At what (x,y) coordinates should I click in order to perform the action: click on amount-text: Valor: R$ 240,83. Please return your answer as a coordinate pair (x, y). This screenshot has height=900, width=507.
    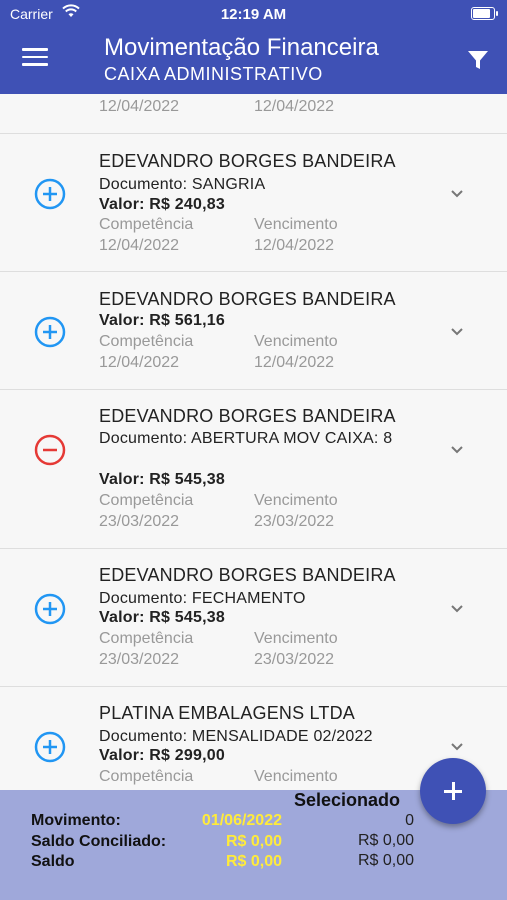
    Looking at the image, I should click on (162, 204).